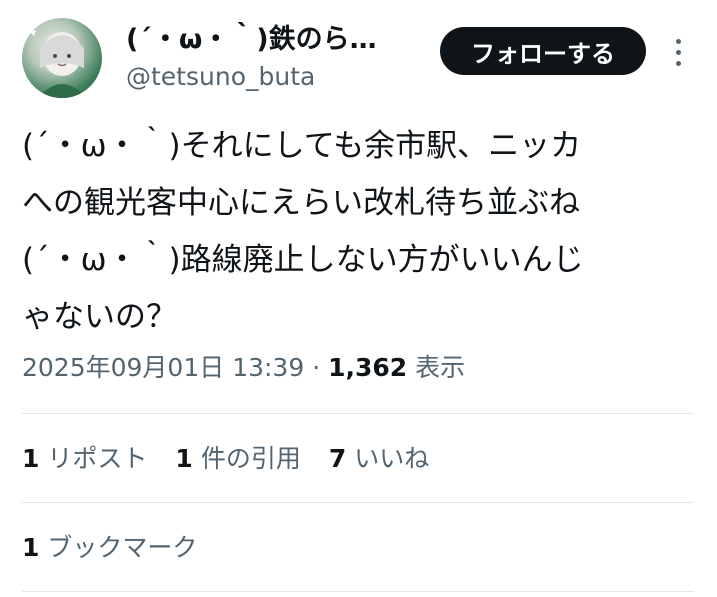  I want to click on tweet-text-line: (´・ω・｀)それにしても余市駅、ニッカ, so click(302, 146).